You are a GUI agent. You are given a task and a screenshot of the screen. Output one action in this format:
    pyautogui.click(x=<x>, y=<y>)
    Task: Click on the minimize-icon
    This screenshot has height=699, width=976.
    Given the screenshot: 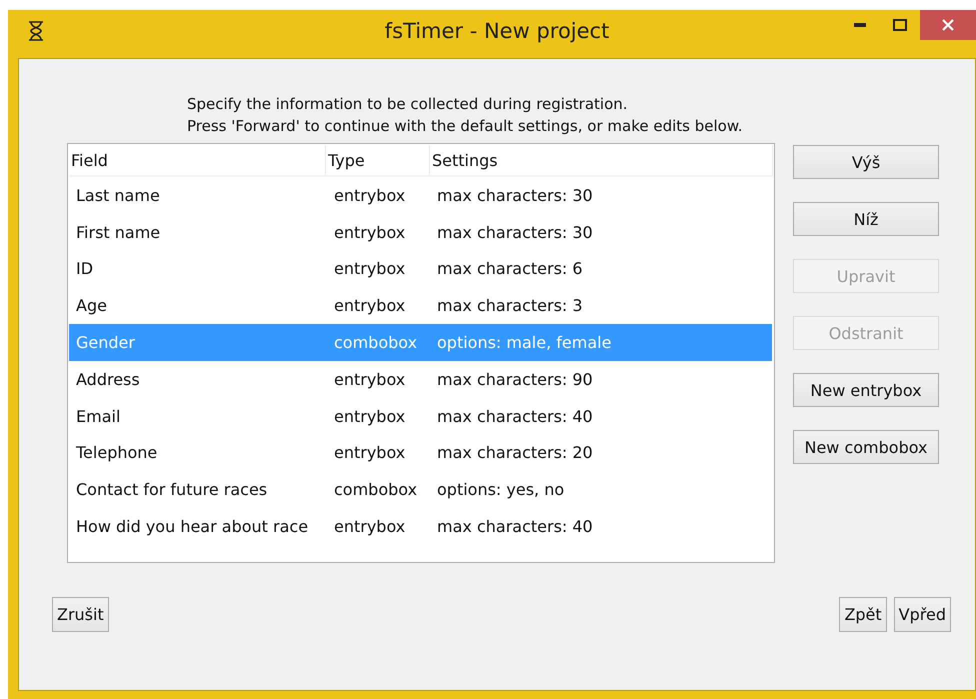 What is the action you would take?
    pyautogui.click(x=860, y=25)
    